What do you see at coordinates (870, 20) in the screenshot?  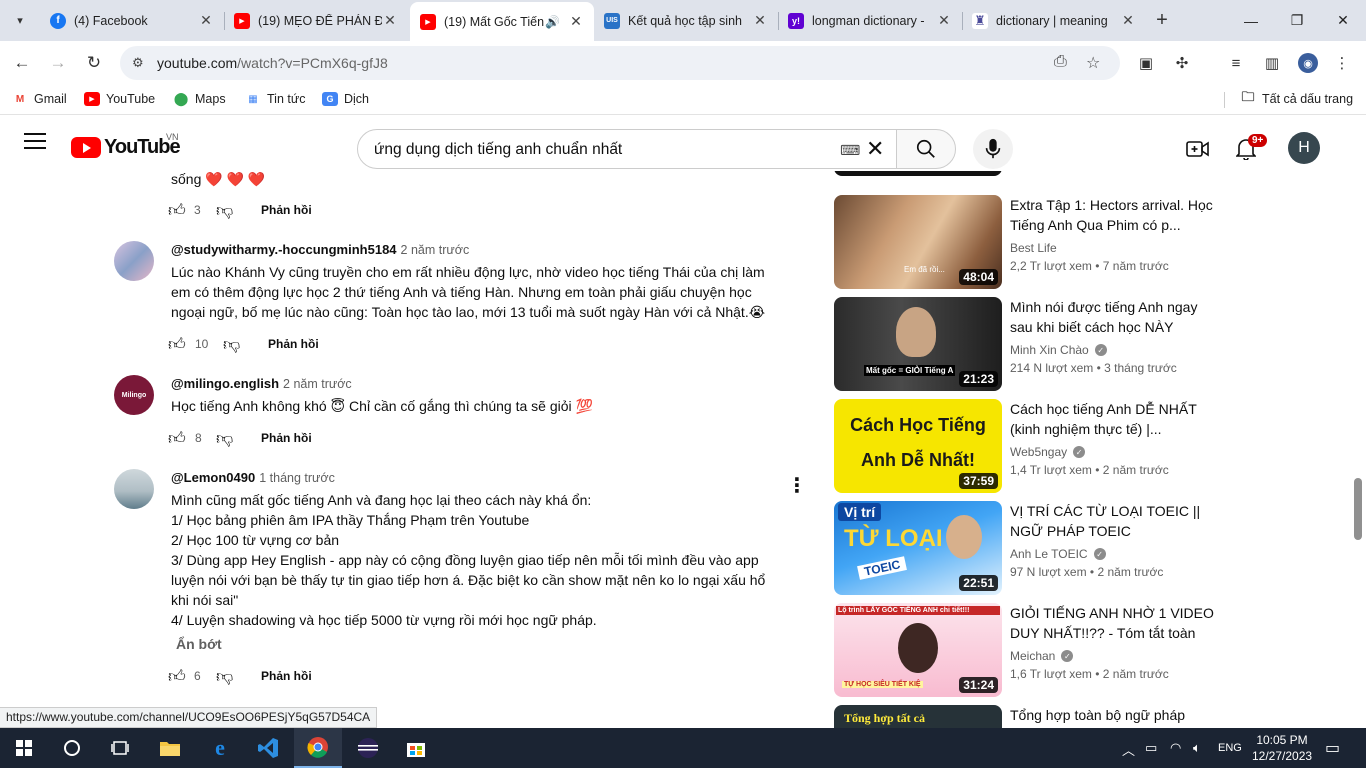 I see `tab-longman: y! longman dictionary - ✕` at bounding box center [870, 20].